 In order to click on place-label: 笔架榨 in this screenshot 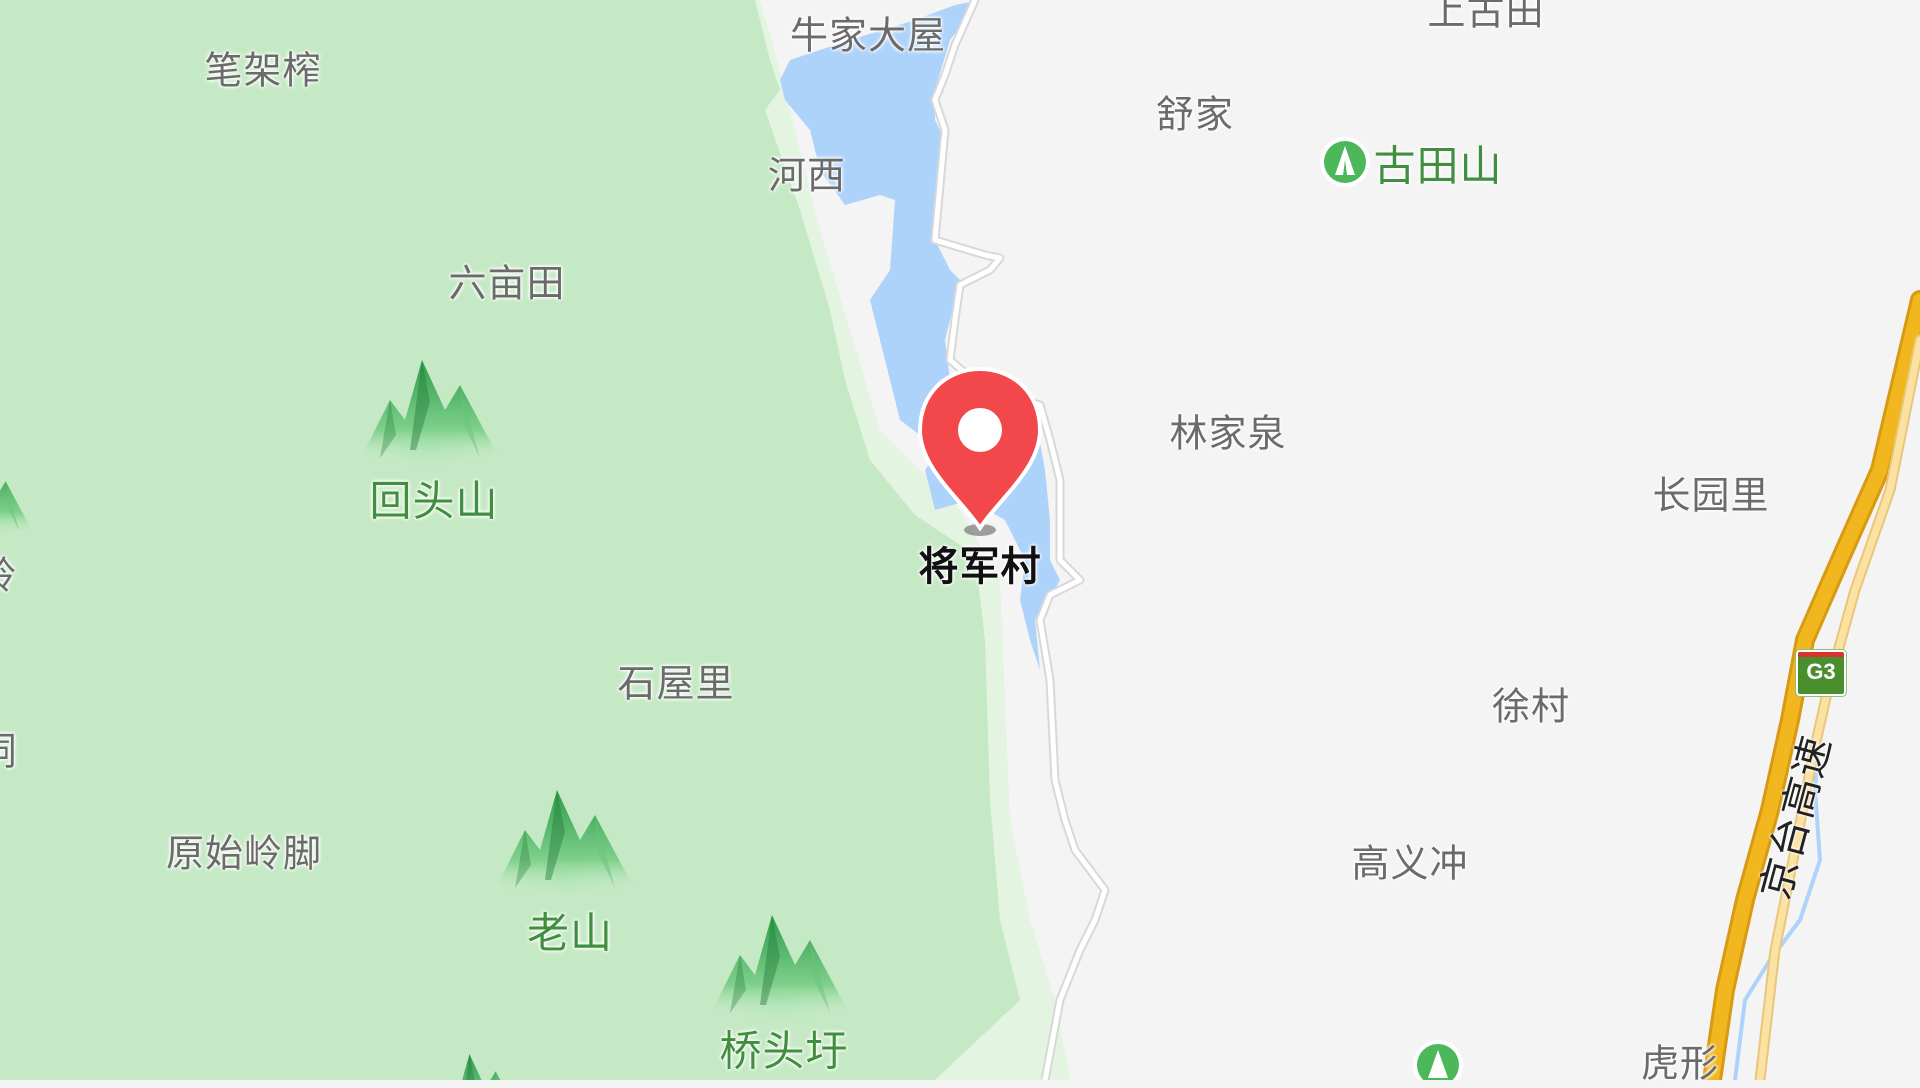, I will do `click(262, 67)`.